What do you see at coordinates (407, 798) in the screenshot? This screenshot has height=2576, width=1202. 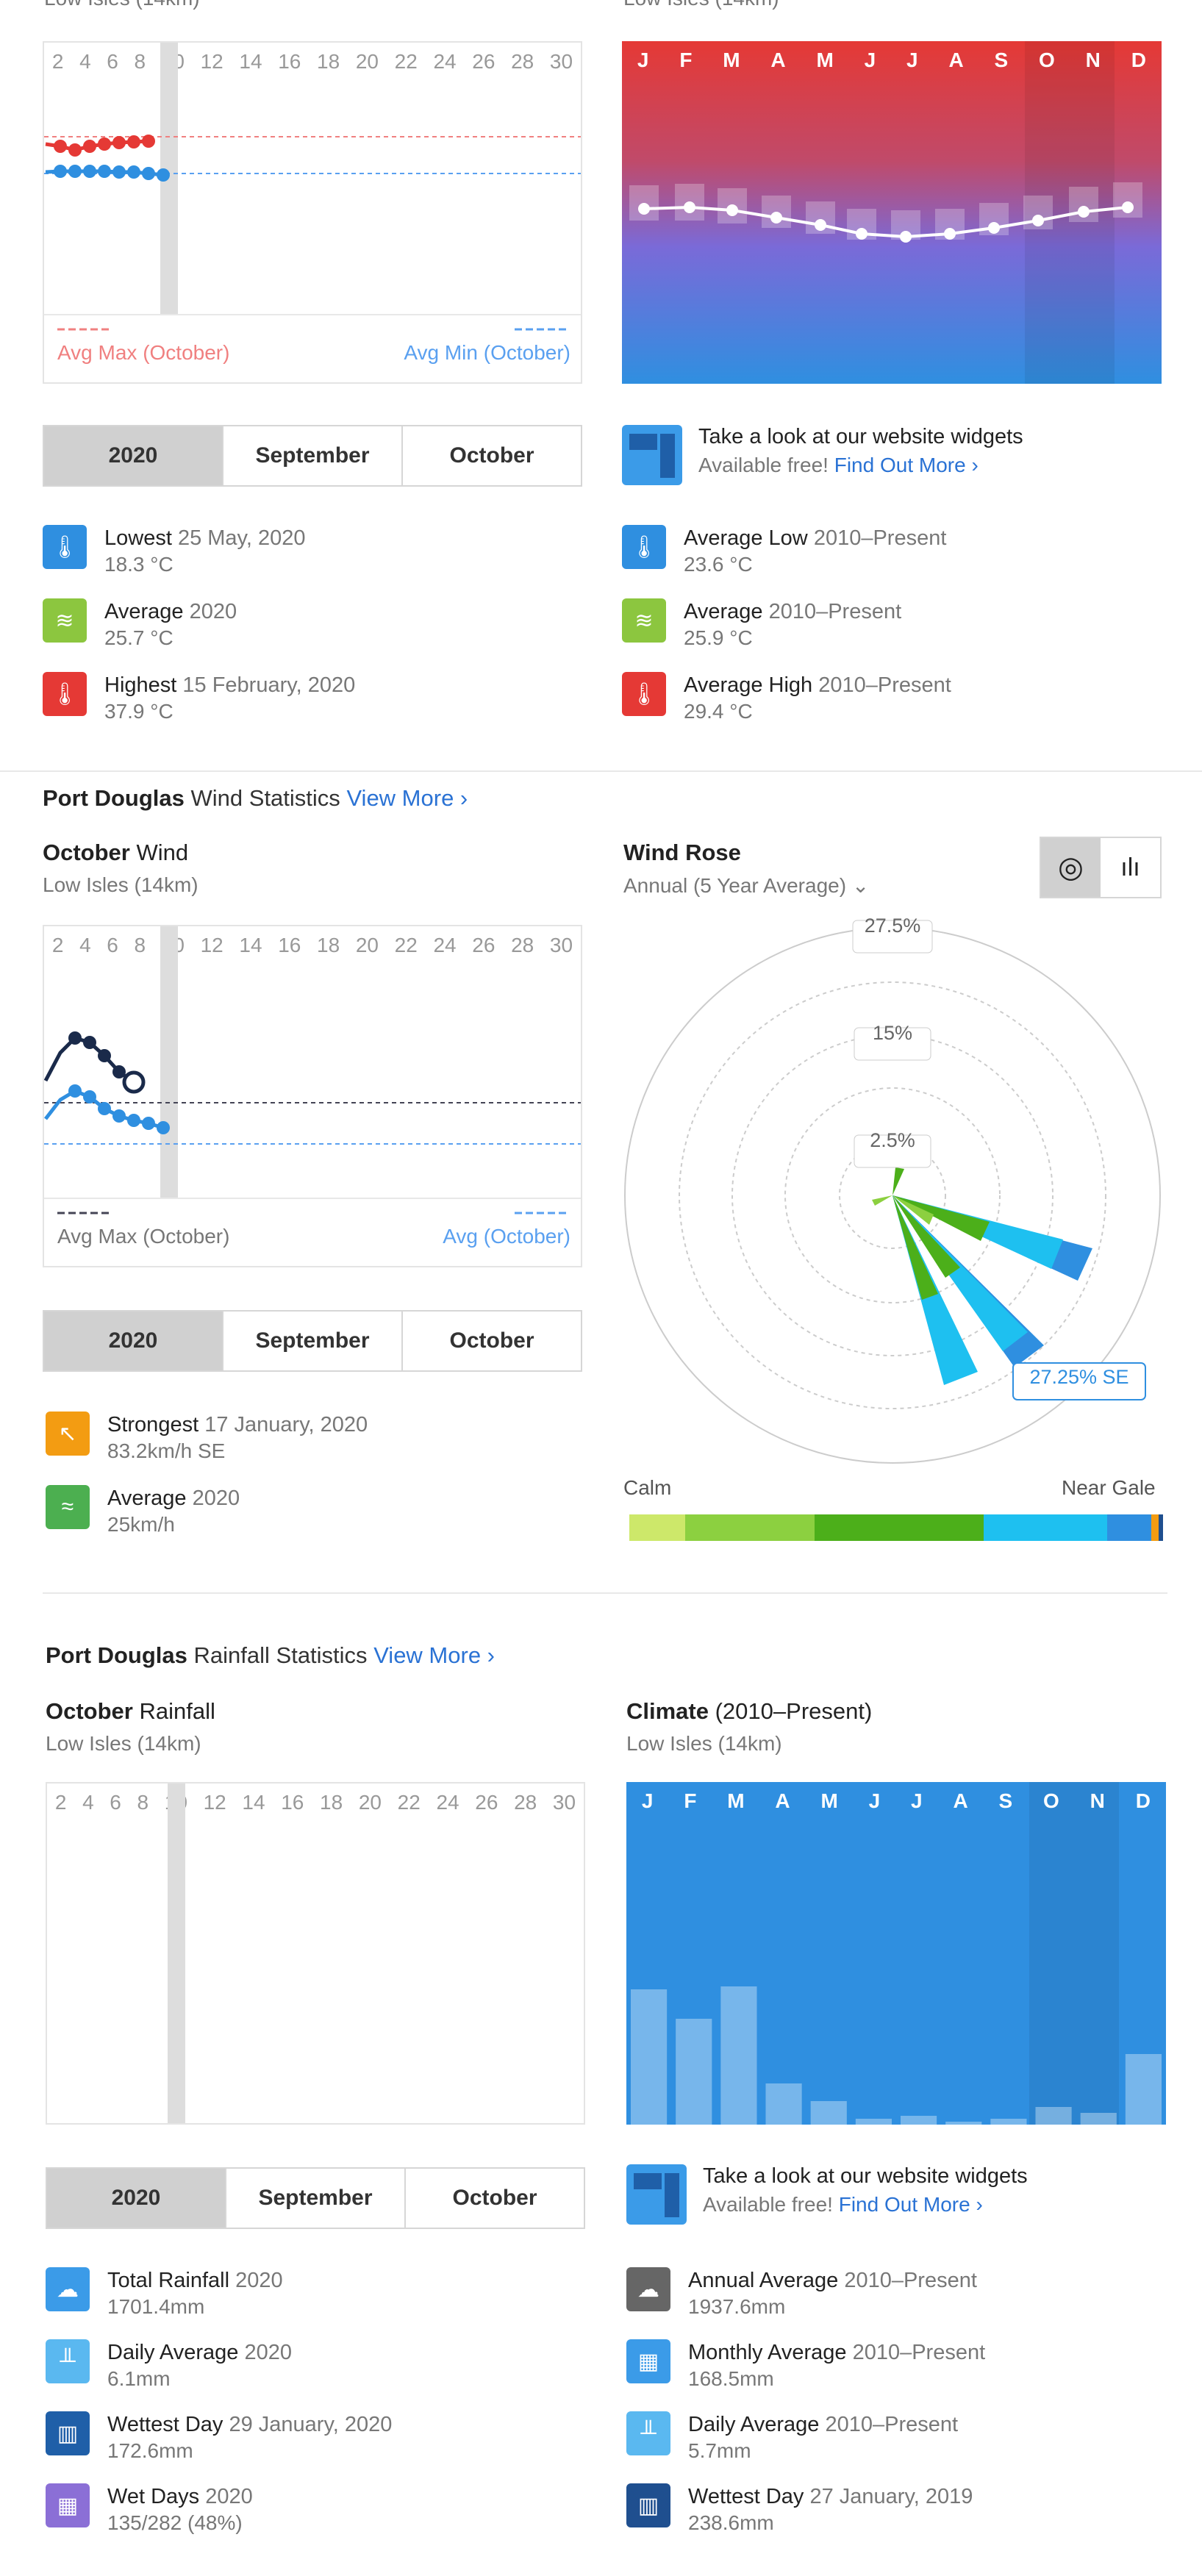 I see `wind-view-more: View More ›` at bounding box center [407, 798].